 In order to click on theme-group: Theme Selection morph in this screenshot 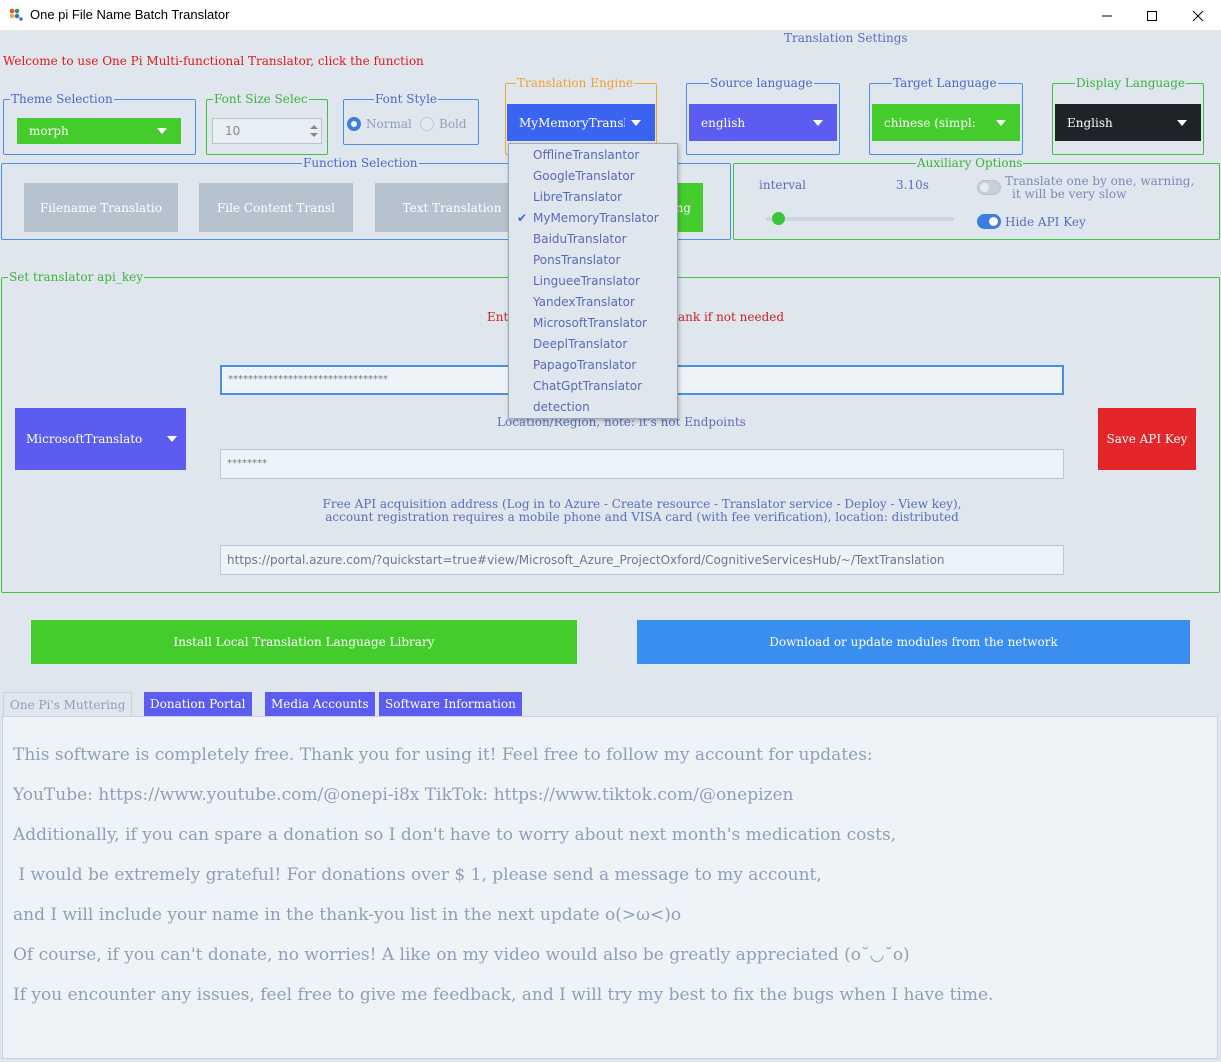, I will do `click(99, 123)`.